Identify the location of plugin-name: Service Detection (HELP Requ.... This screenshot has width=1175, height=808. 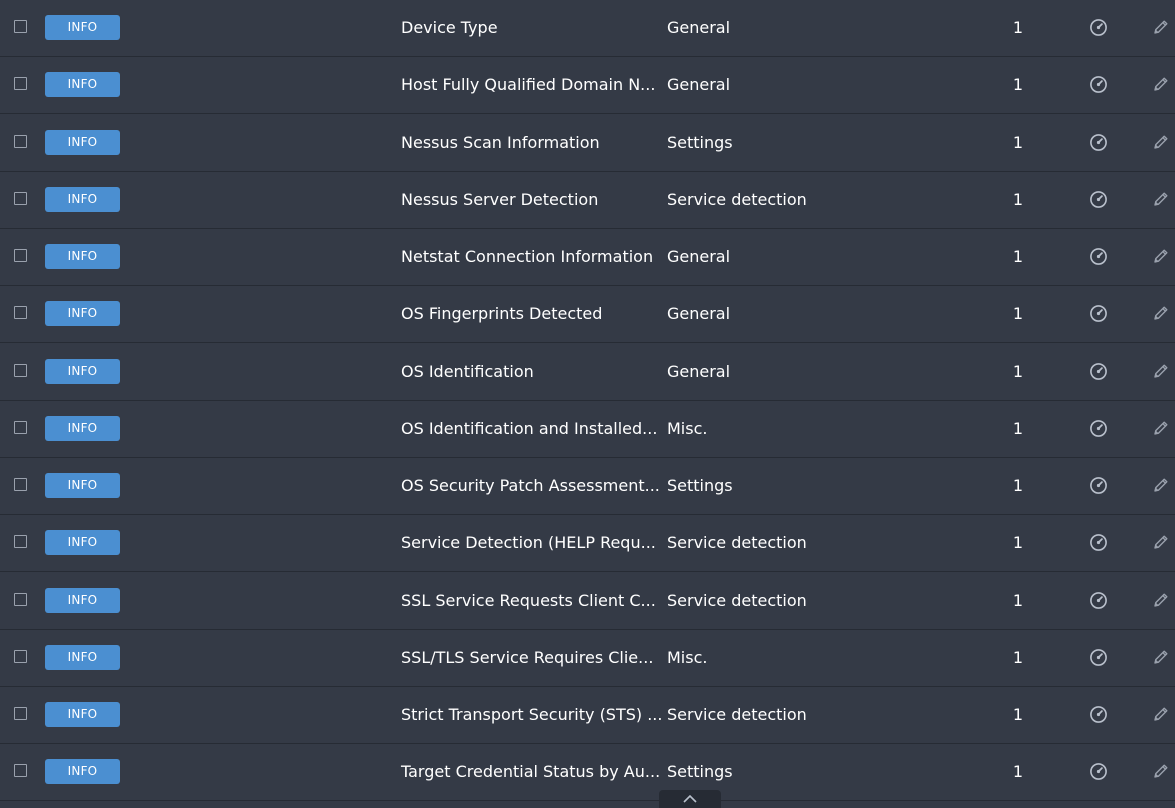
(528, 542).